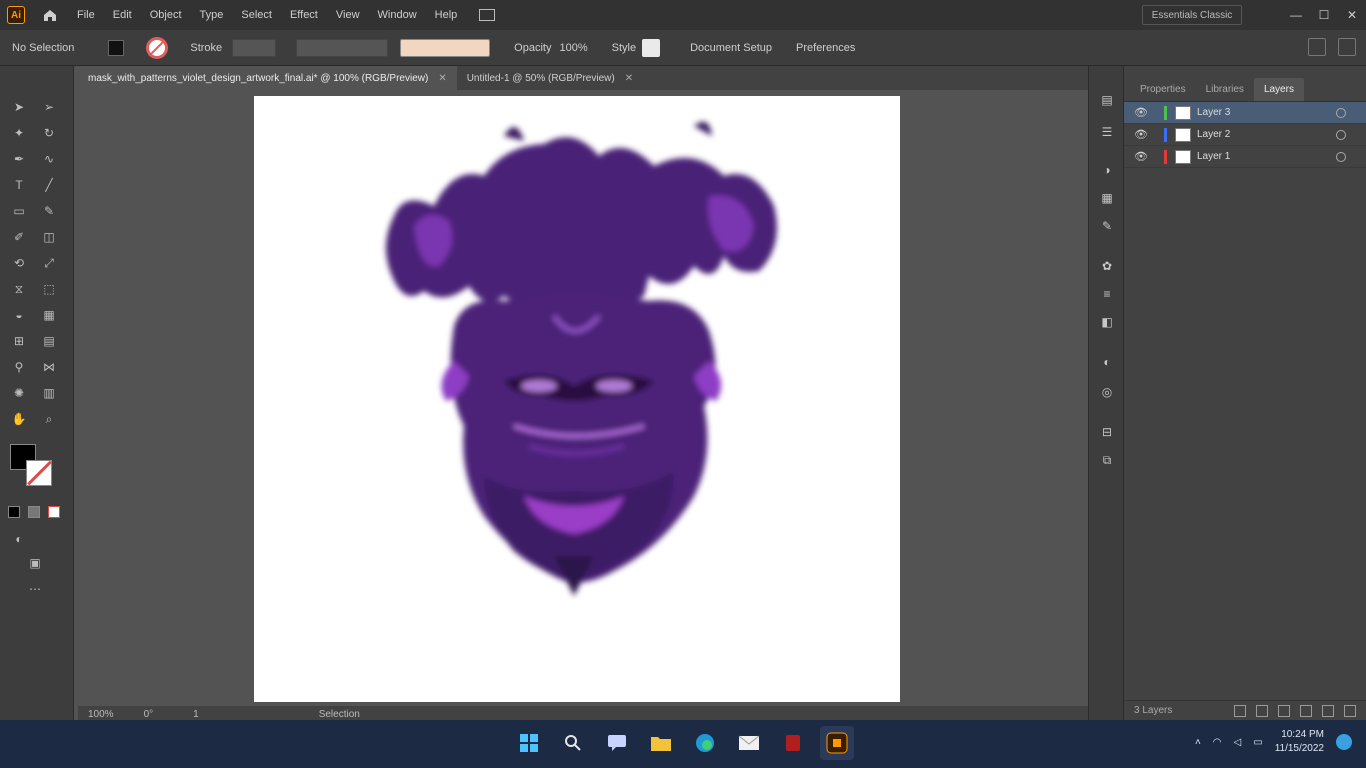 The width and height of the screenshot is (1366, 768). I want to click on gradient-icon: ◧, so click(1107, 322).